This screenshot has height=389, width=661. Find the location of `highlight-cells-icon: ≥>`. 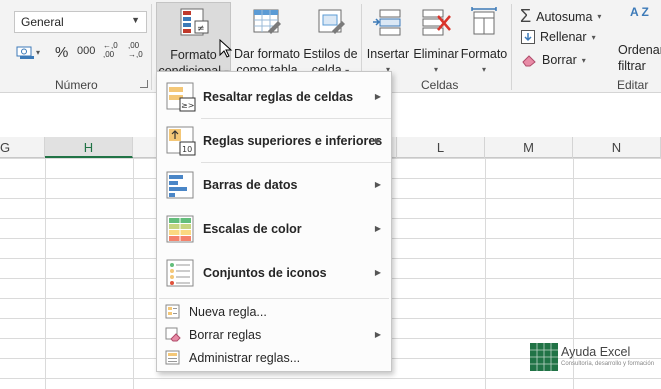

highlight-cells-icon: ≥> is located at coordinates (181, 97).